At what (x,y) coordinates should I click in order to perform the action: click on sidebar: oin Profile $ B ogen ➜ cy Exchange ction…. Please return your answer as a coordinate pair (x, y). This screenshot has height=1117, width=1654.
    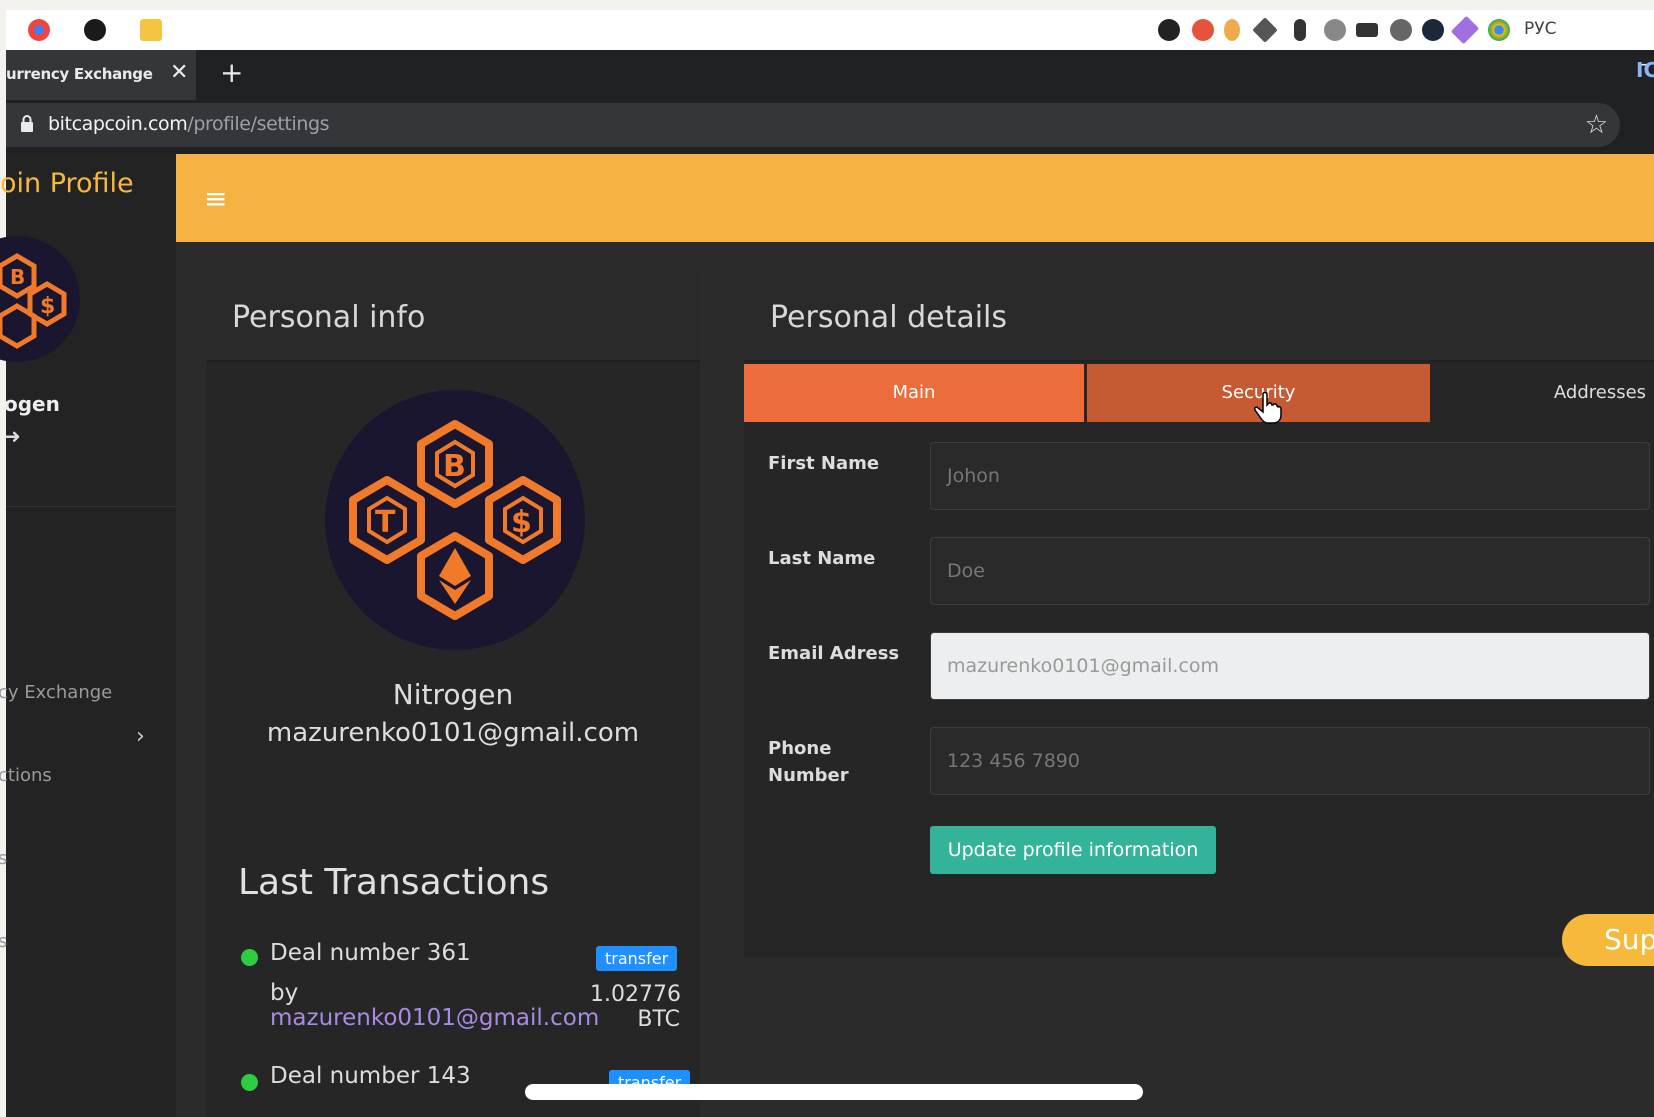
    Looking at the image, I should click on (88, 635).